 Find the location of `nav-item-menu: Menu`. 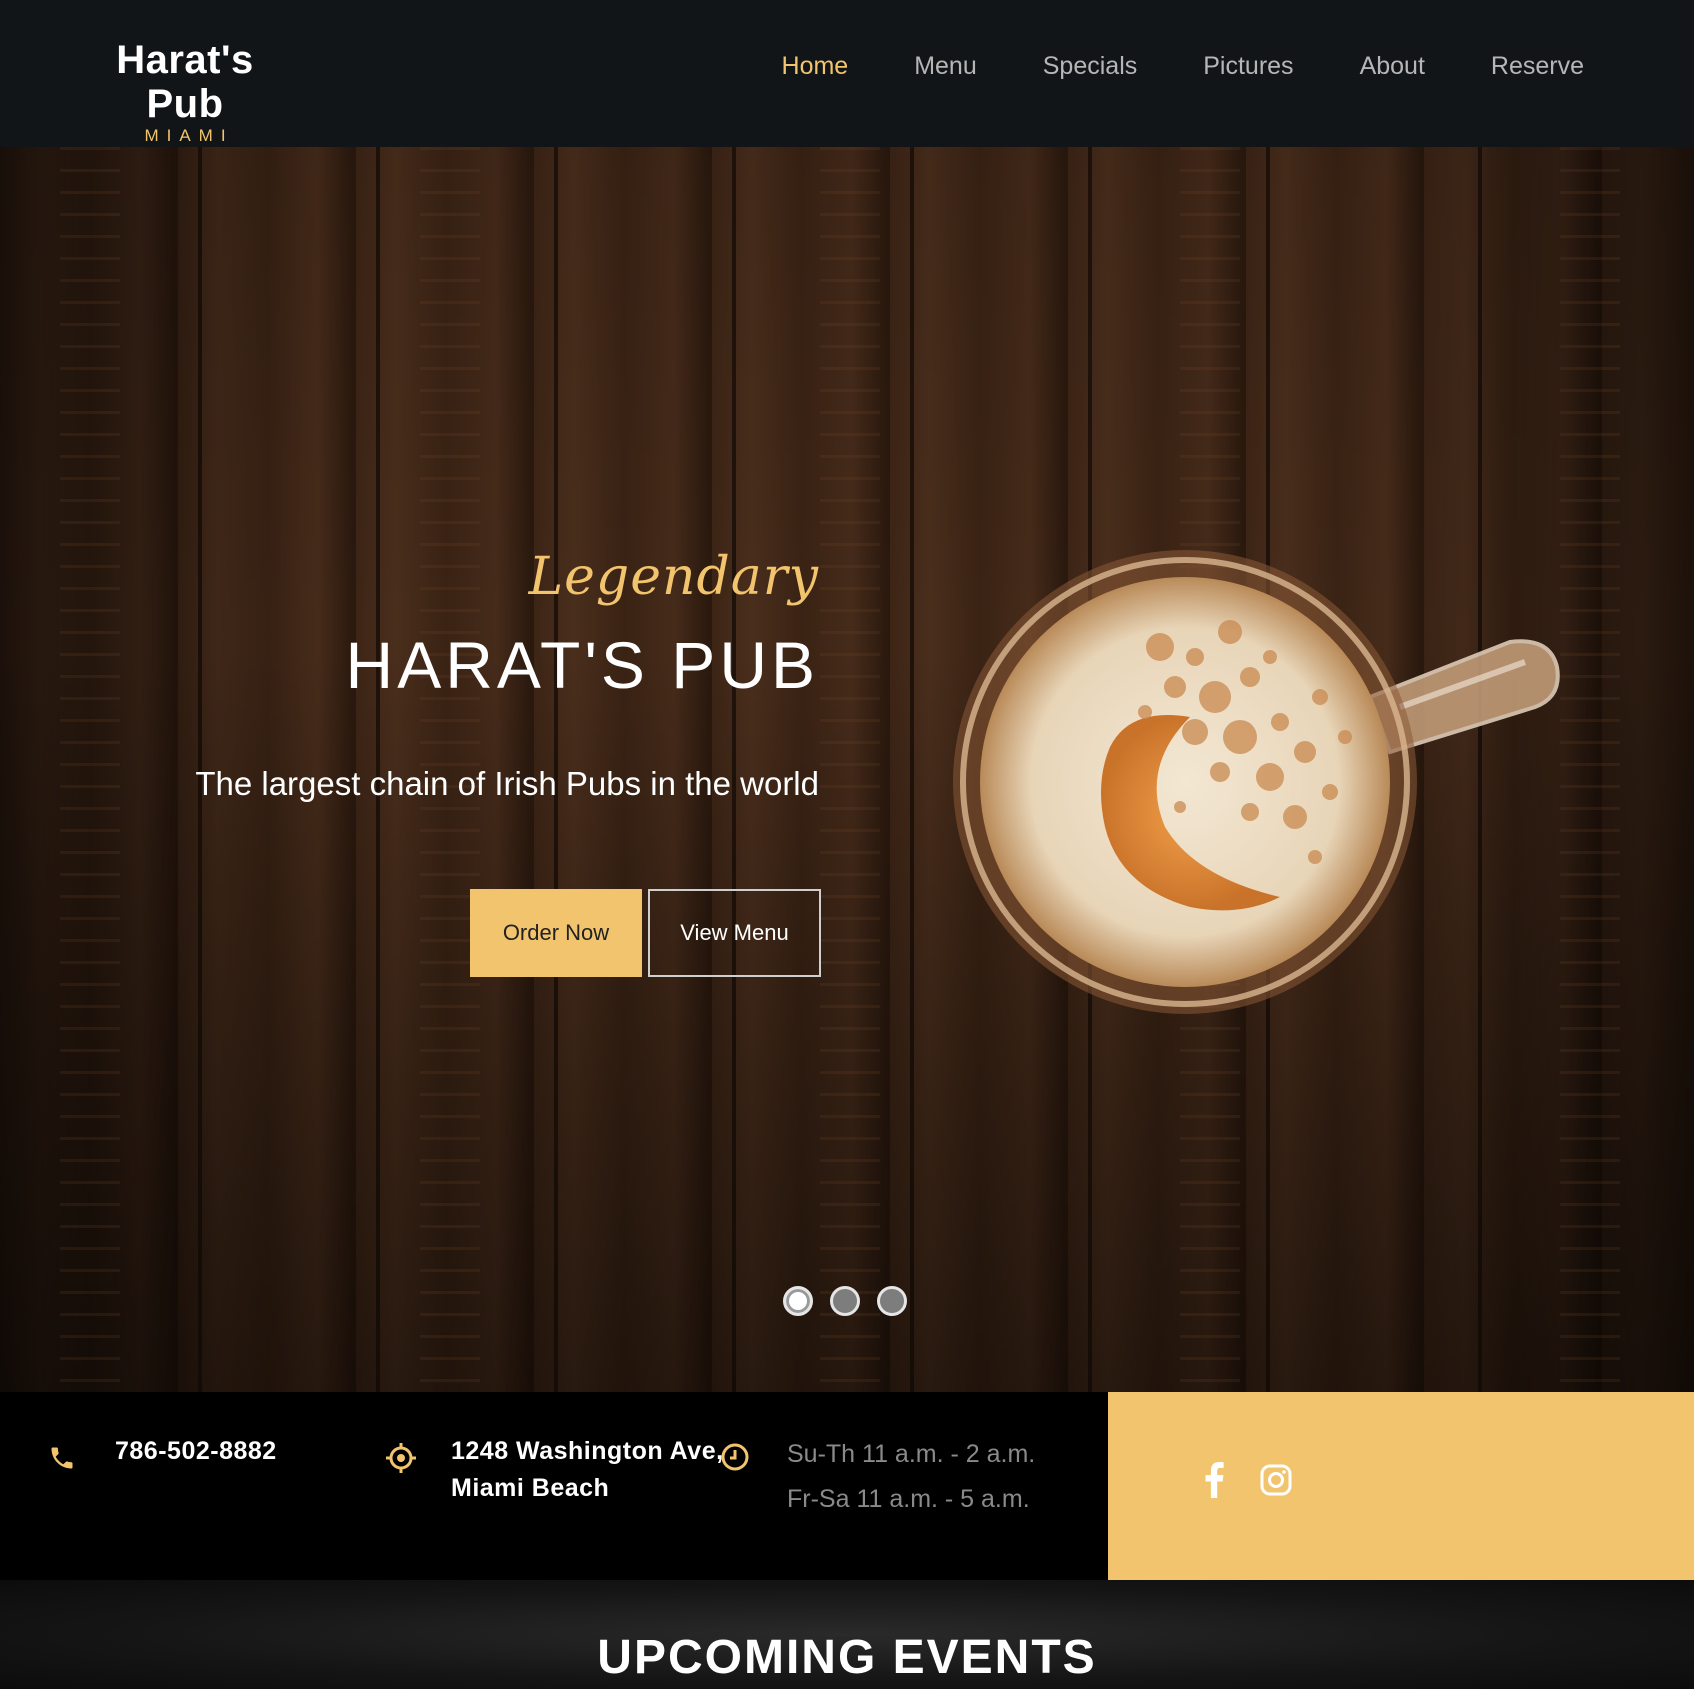

nav-item-menu: Menu is located at coordinates (945, 66).